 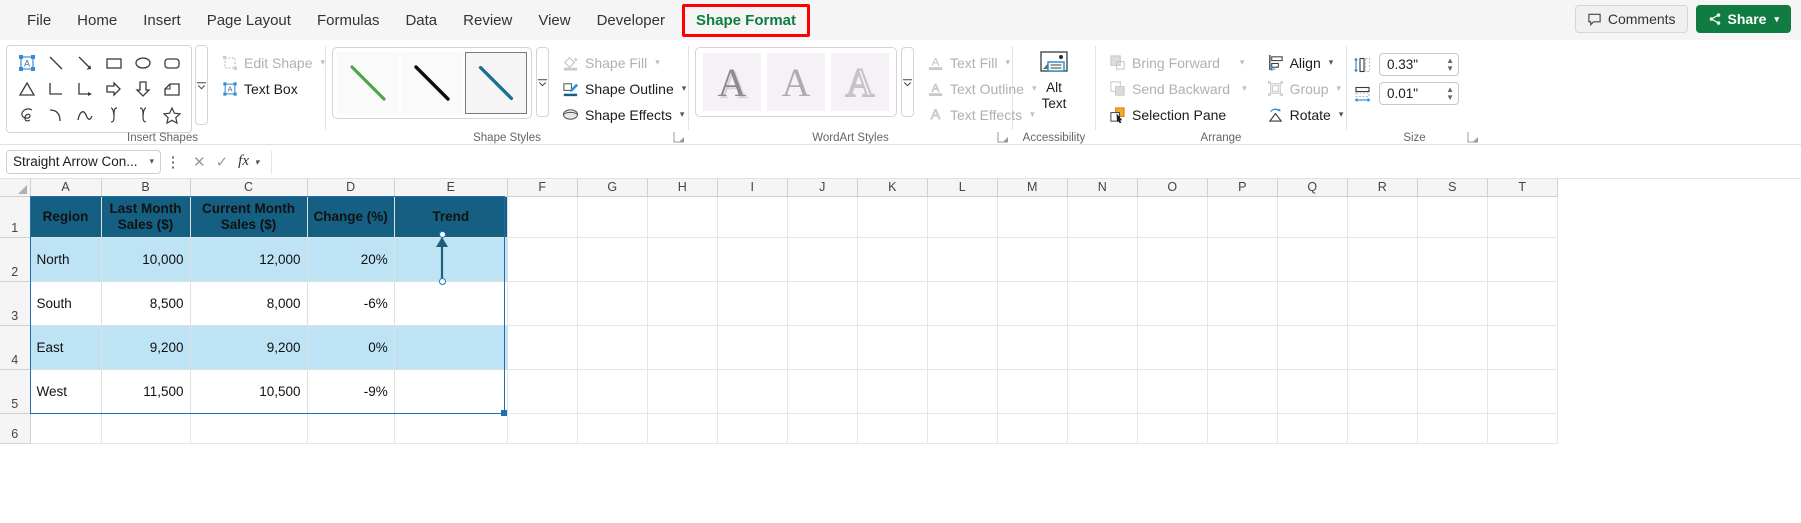 What do you see at coordinates (1102, 428) in the screenshot?
I see `cell-n6` at bounding box center [1102, 428].